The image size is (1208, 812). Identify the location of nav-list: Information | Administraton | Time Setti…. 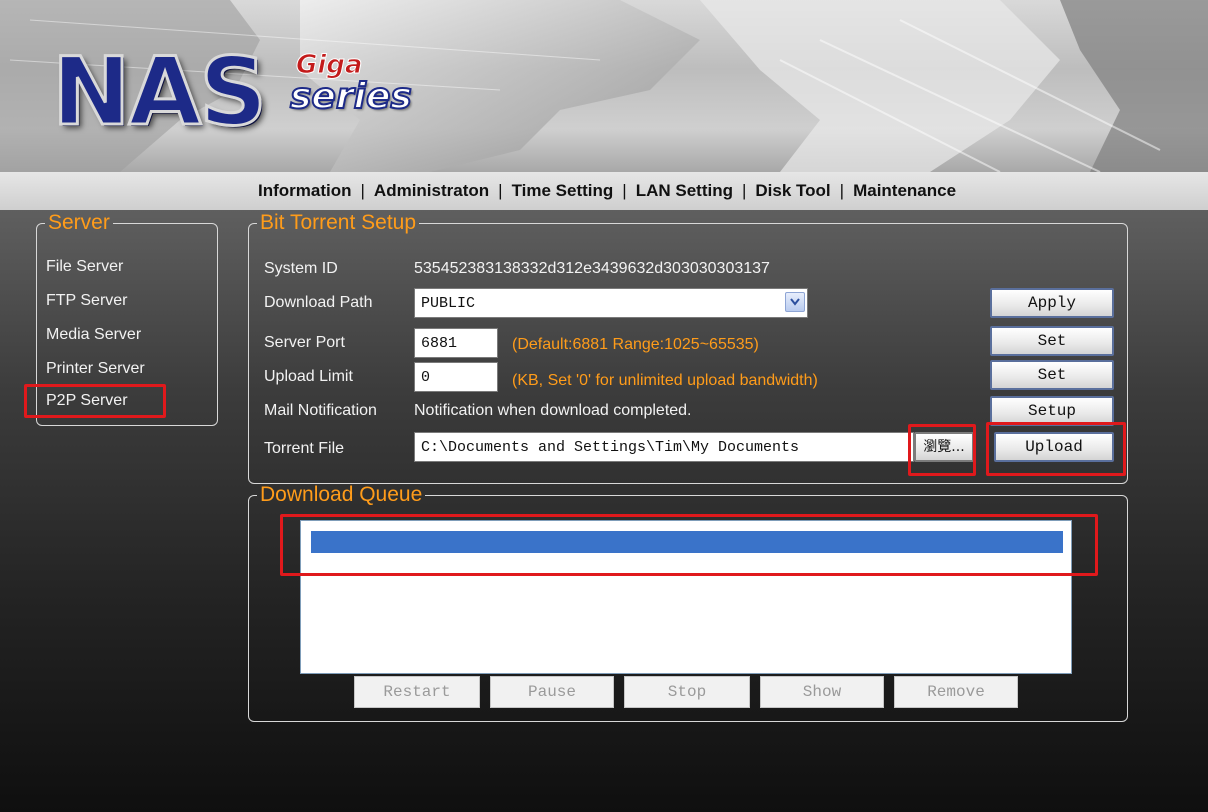
(607, 191).